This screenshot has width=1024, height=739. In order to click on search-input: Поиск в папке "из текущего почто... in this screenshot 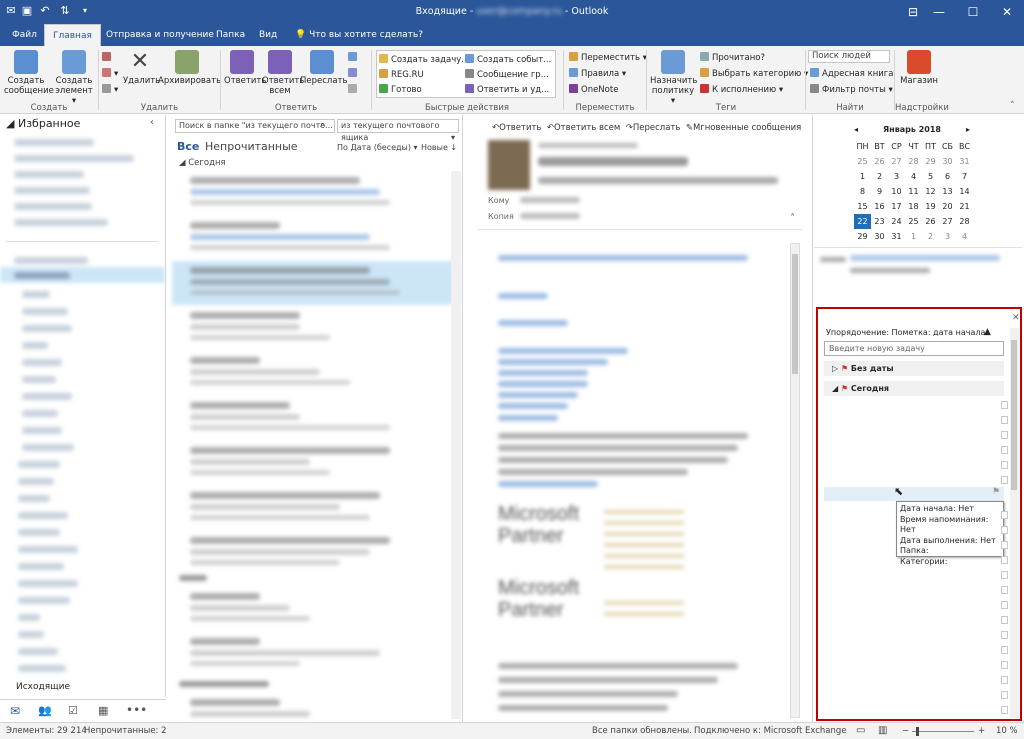, I will do `click(255, 126)`.